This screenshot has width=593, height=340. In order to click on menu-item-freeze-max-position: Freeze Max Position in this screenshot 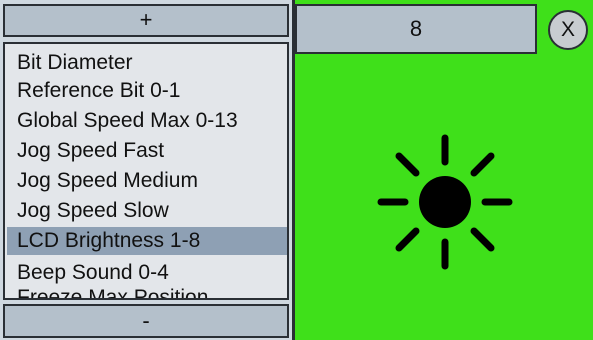, I will do `click(147, 291)`.